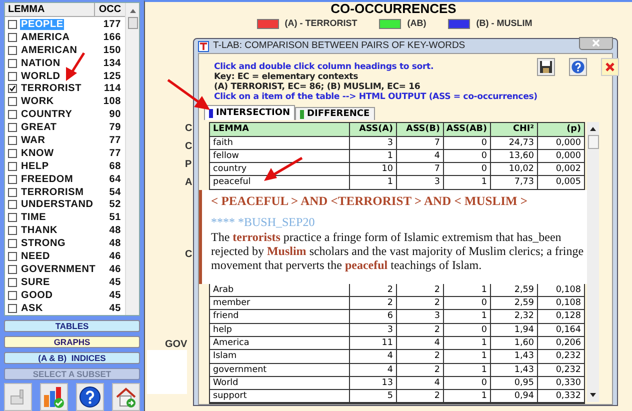  Describe the element at coordinates (45, 37) in the screenshot. I see `list-item: AMERICA` at that location.